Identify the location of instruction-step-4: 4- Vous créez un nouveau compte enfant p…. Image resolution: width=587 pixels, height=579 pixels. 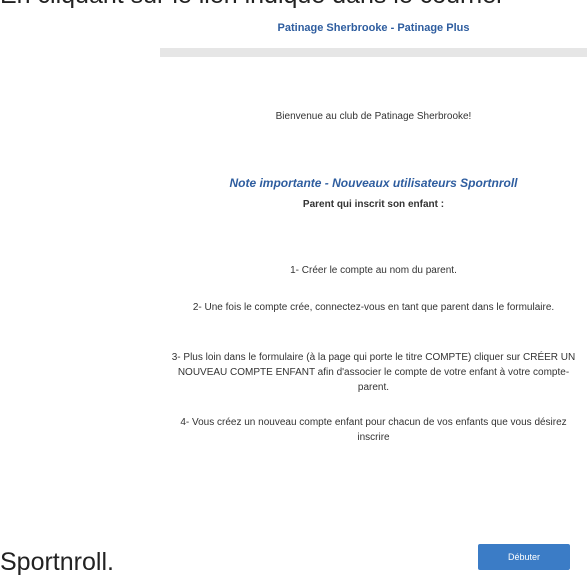
(373, 430).